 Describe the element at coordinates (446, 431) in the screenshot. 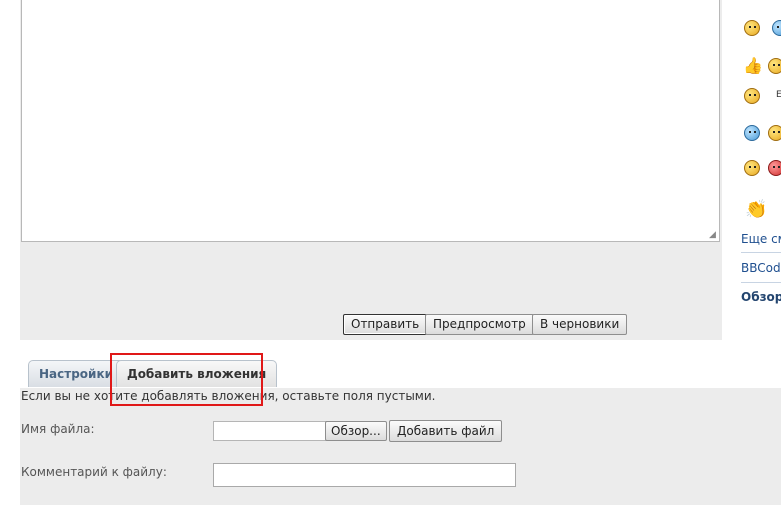

I see `add-file-button: Добавить файл` at that location.